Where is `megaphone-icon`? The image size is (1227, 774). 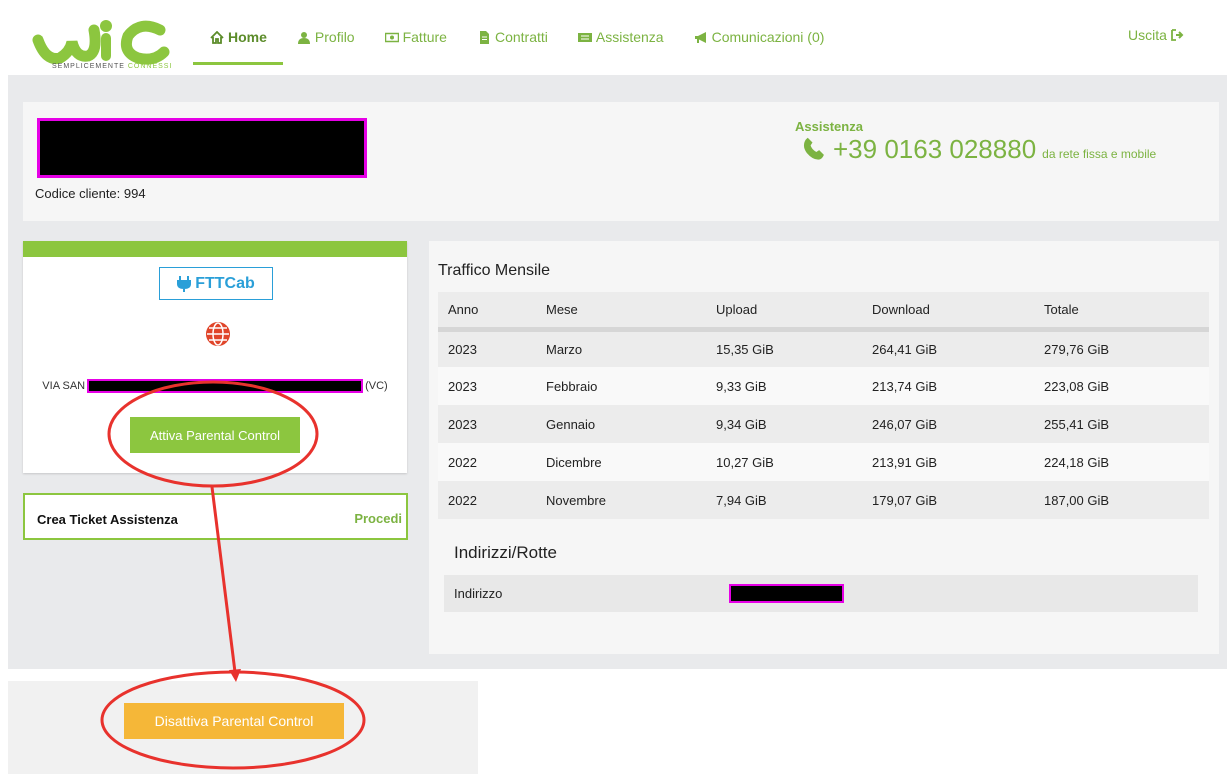
megaphone-icon is located at coordinates (700, 37).